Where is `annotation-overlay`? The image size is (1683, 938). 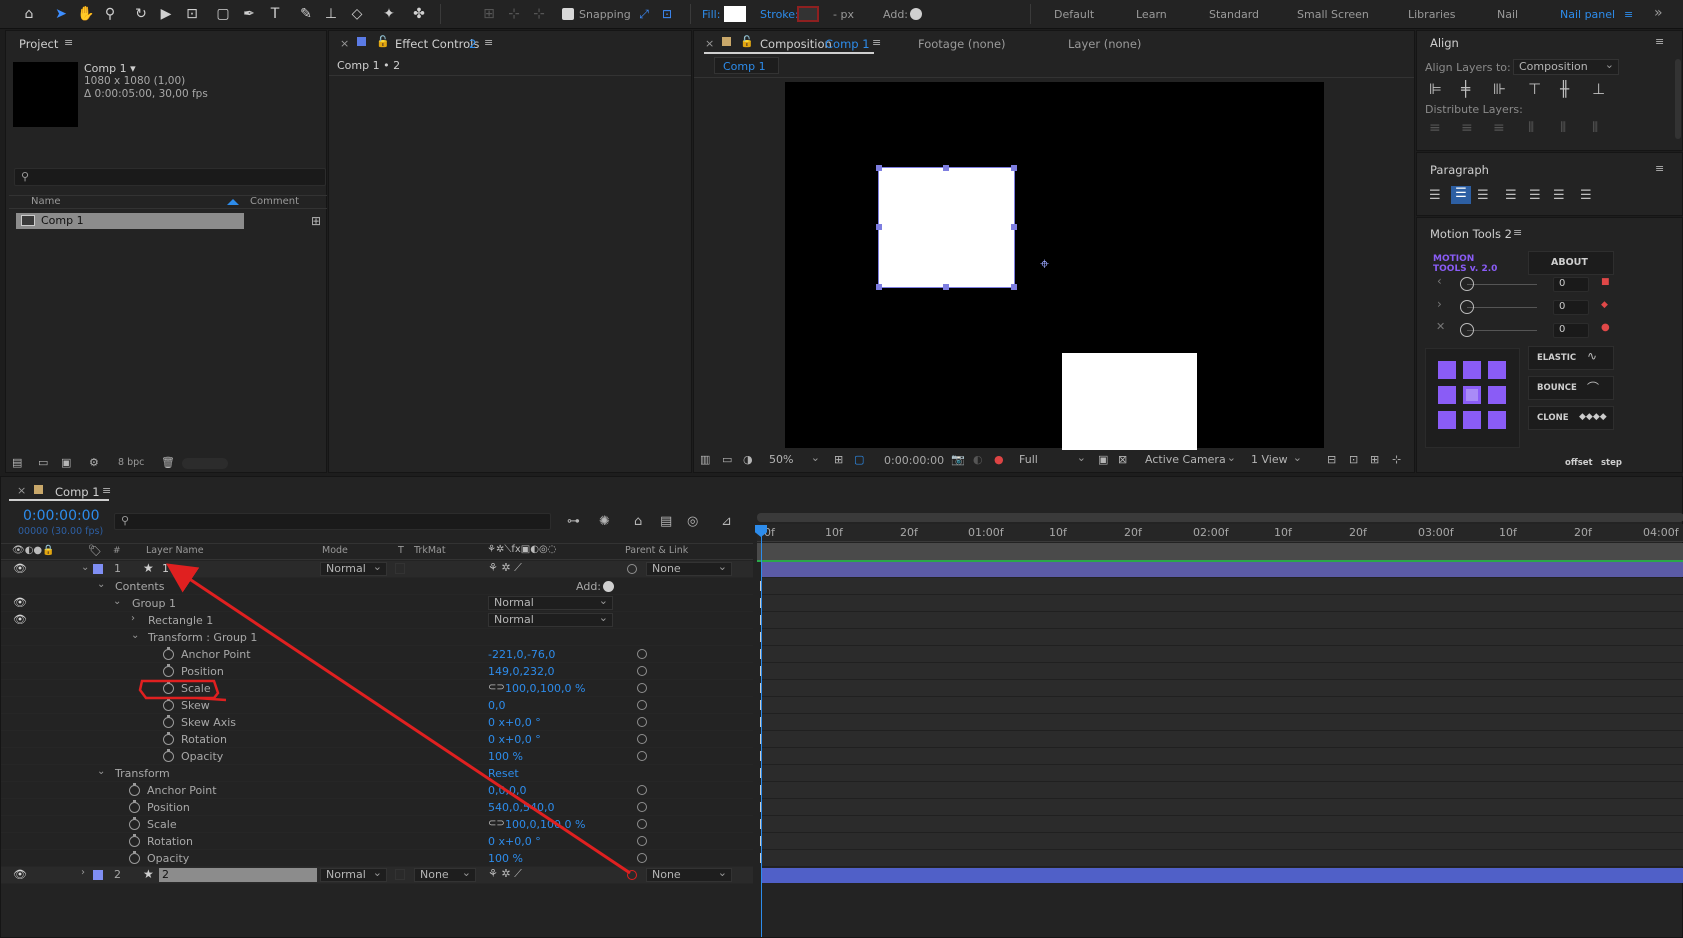 annotation-overlay is located at coordinates (384, 719).